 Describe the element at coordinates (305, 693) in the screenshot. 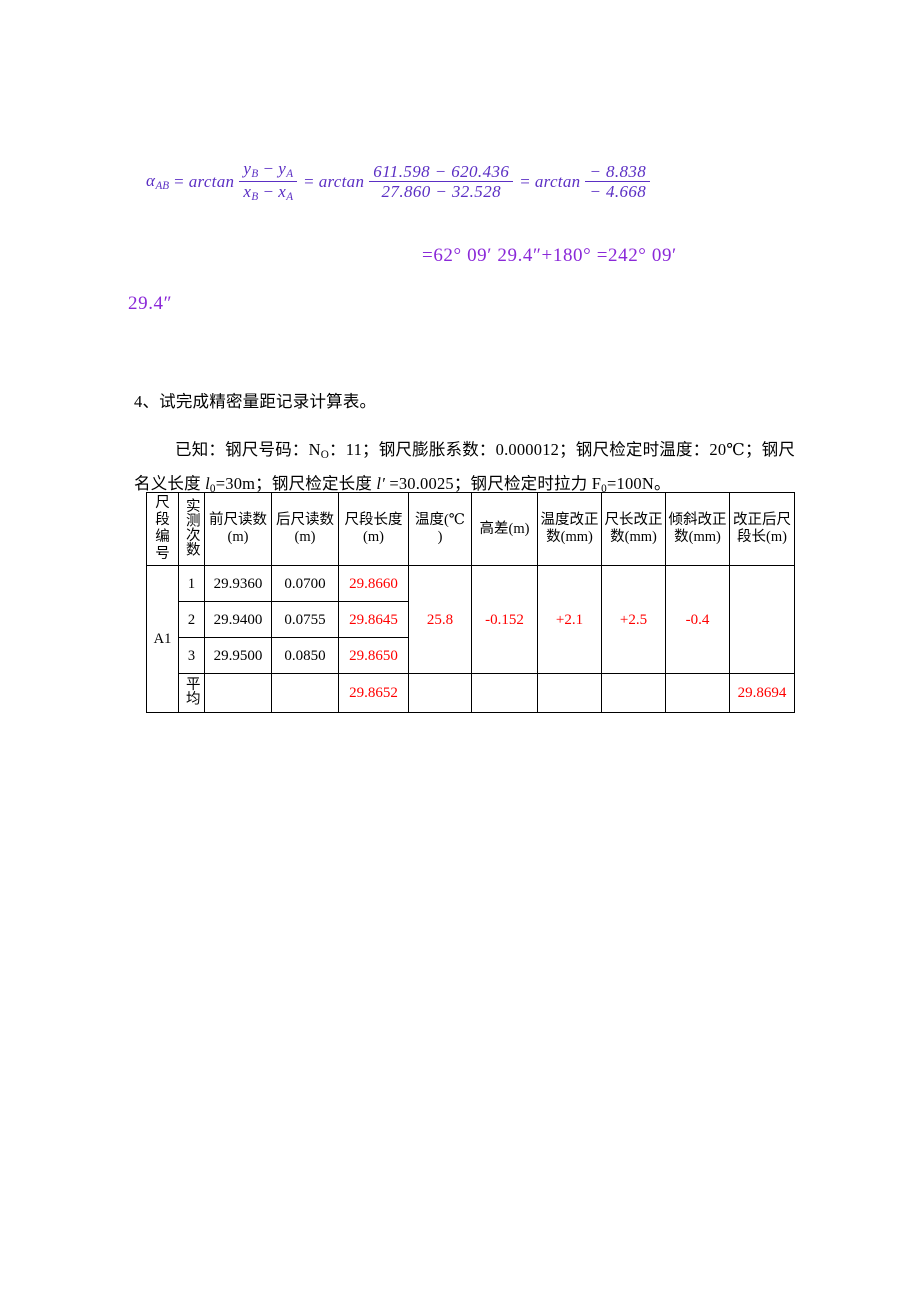

I see `cell-avg-back-reading-empty` at that location.